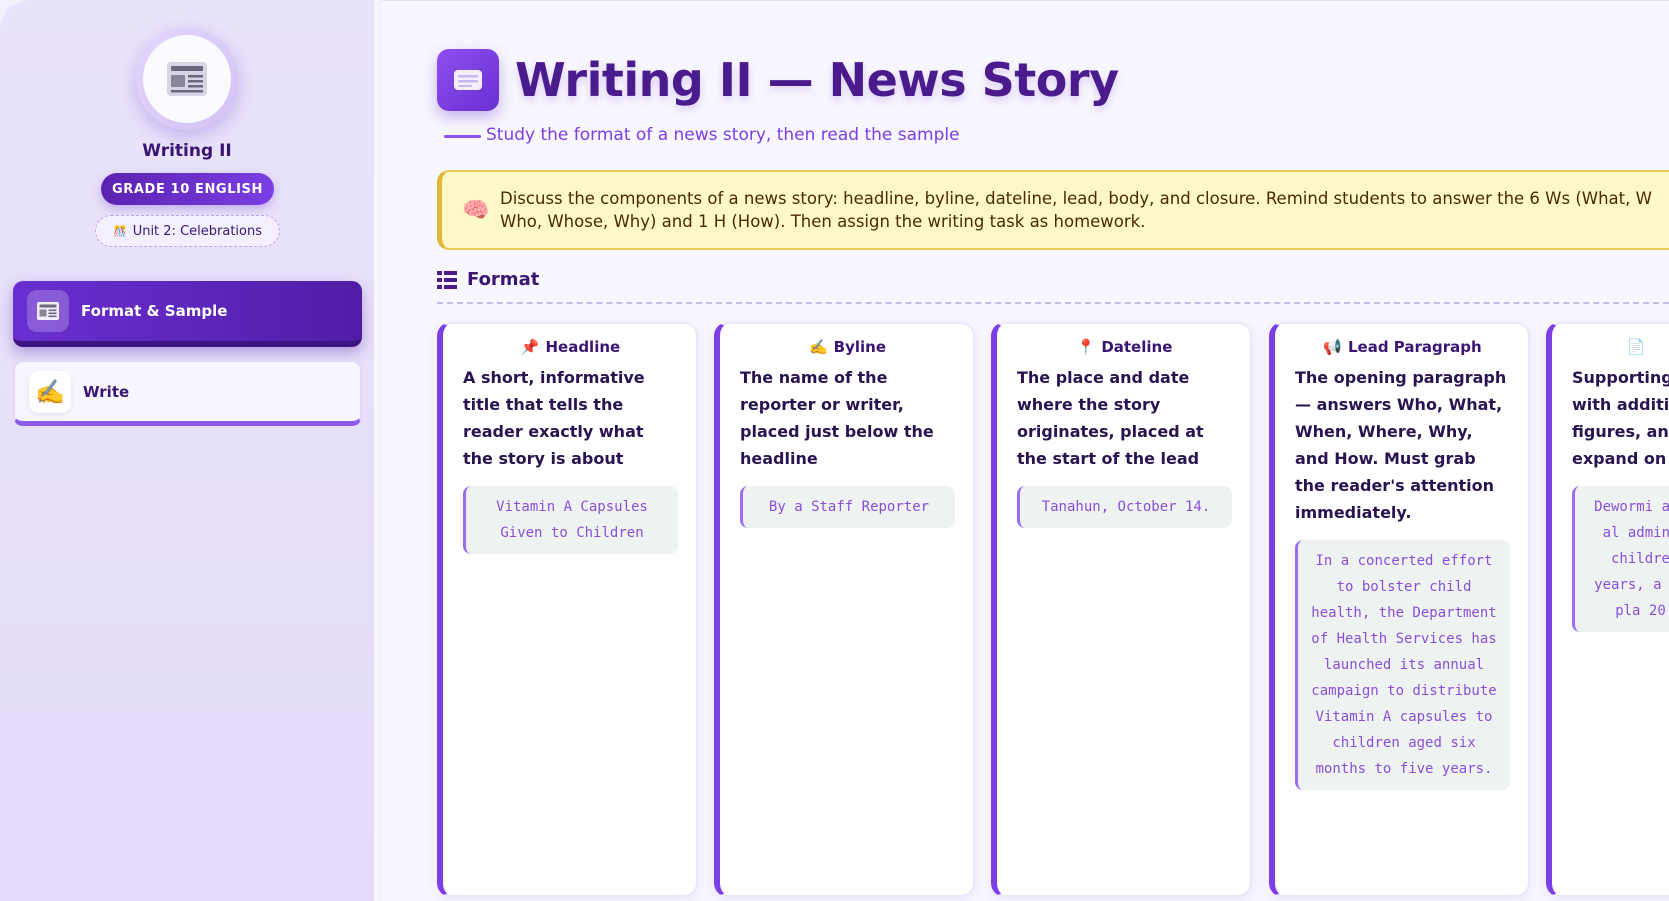 Image resolution: width=1669 pixels, height=901 pixels. I want to click on nav-label: Format & Sample, so click(154, 311).